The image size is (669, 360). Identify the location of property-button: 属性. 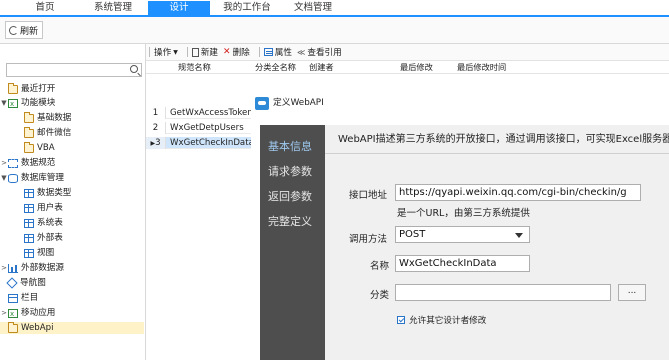
(277, 52).